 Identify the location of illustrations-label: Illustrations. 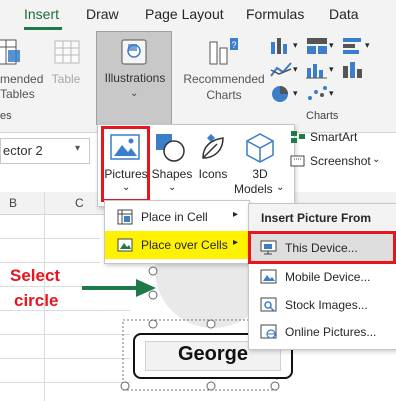
(135, 78).